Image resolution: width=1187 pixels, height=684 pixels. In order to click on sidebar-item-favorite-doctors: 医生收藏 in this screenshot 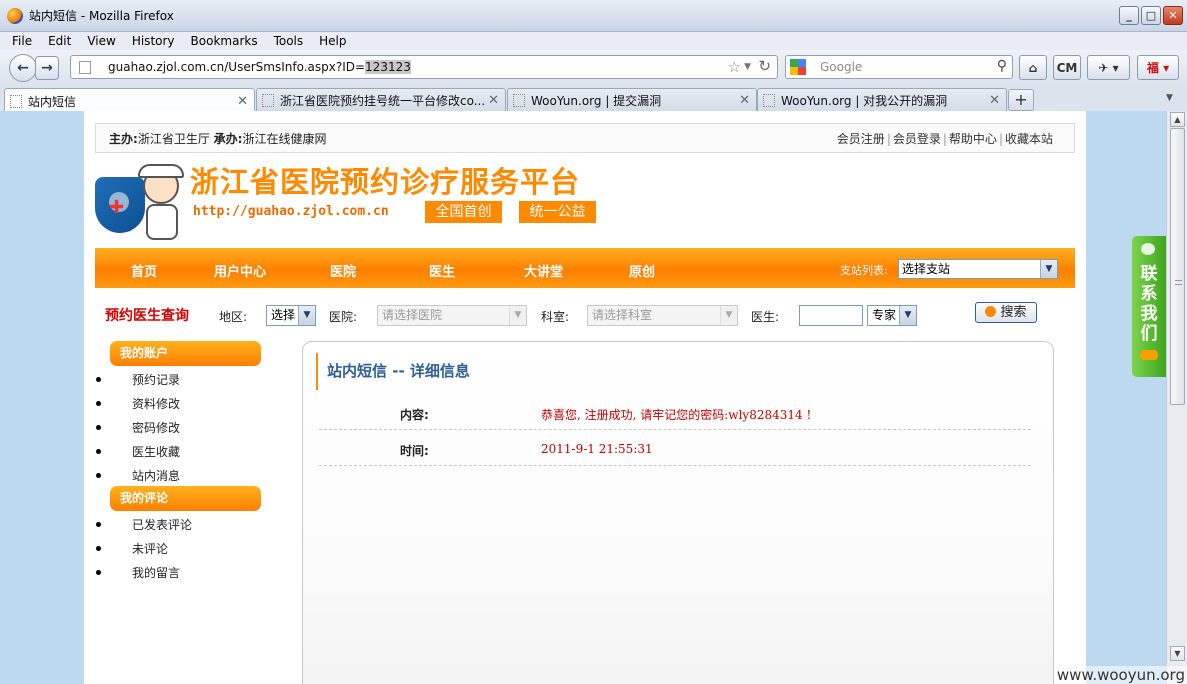, I will do `click(138, 451)`.